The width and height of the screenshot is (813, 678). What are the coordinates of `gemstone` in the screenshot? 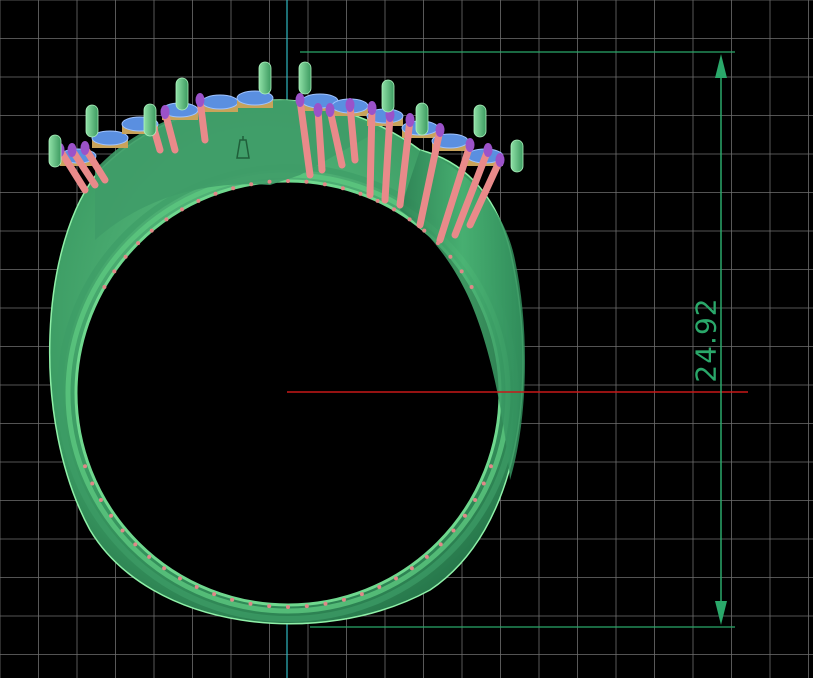 It's located at (220, 102).